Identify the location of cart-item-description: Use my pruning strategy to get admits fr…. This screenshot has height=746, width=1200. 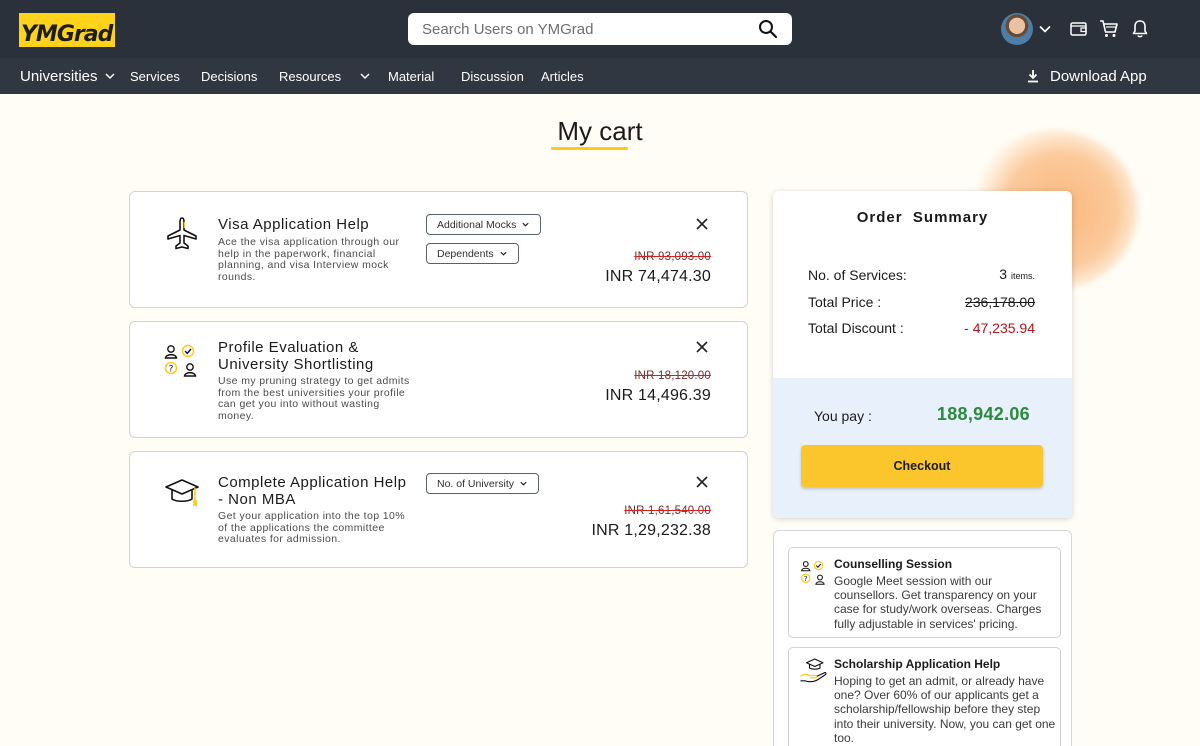
(314, 399).